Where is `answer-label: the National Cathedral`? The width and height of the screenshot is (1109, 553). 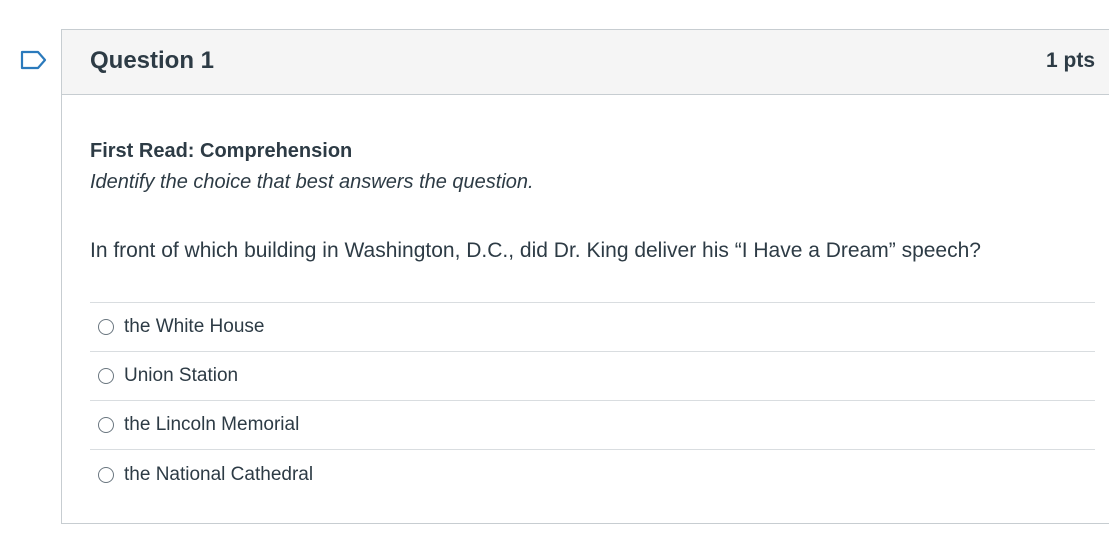 answer-label: the National Cathedral is located at coordinates (219, 474).